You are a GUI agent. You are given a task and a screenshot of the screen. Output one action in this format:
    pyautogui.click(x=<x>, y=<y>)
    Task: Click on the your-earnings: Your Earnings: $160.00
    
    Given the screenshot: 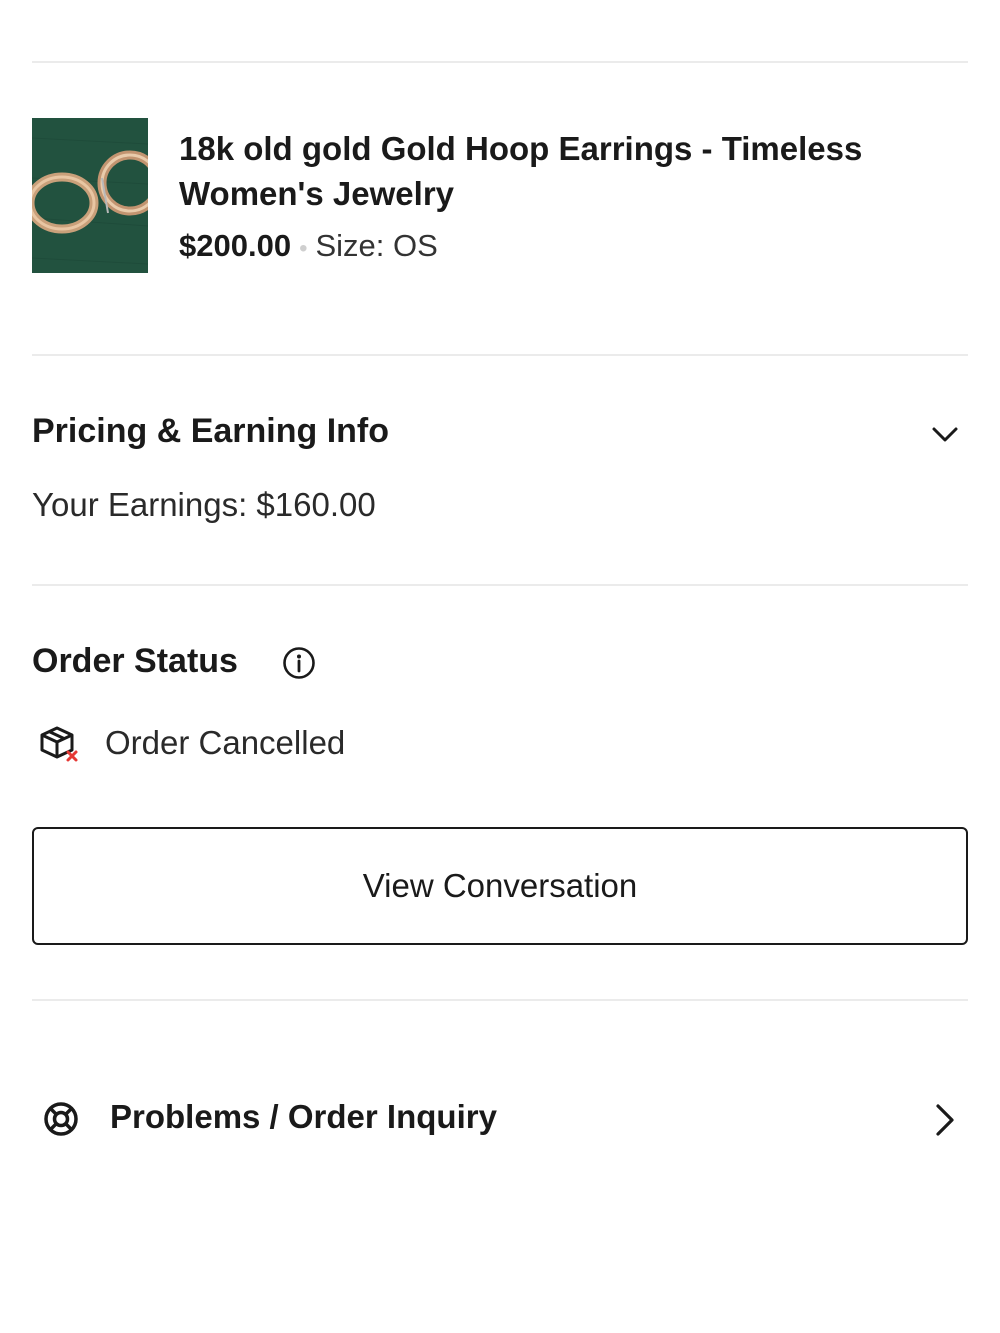 What is the action you would take?
    pyautogui.click(x=204, y=504)
    